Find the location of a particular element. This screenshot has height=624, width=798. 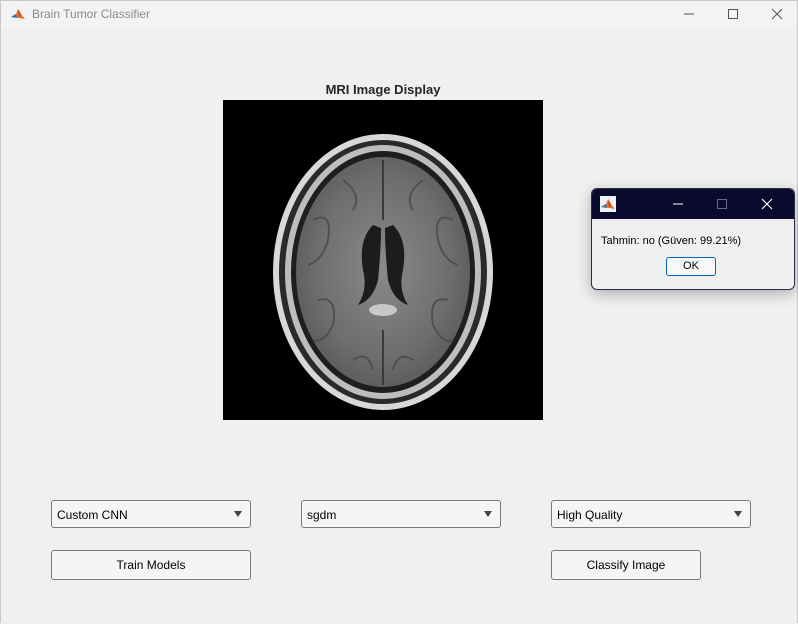

window-titlebar: Brain Tumor Classifier is located at coordinates (399, 14).